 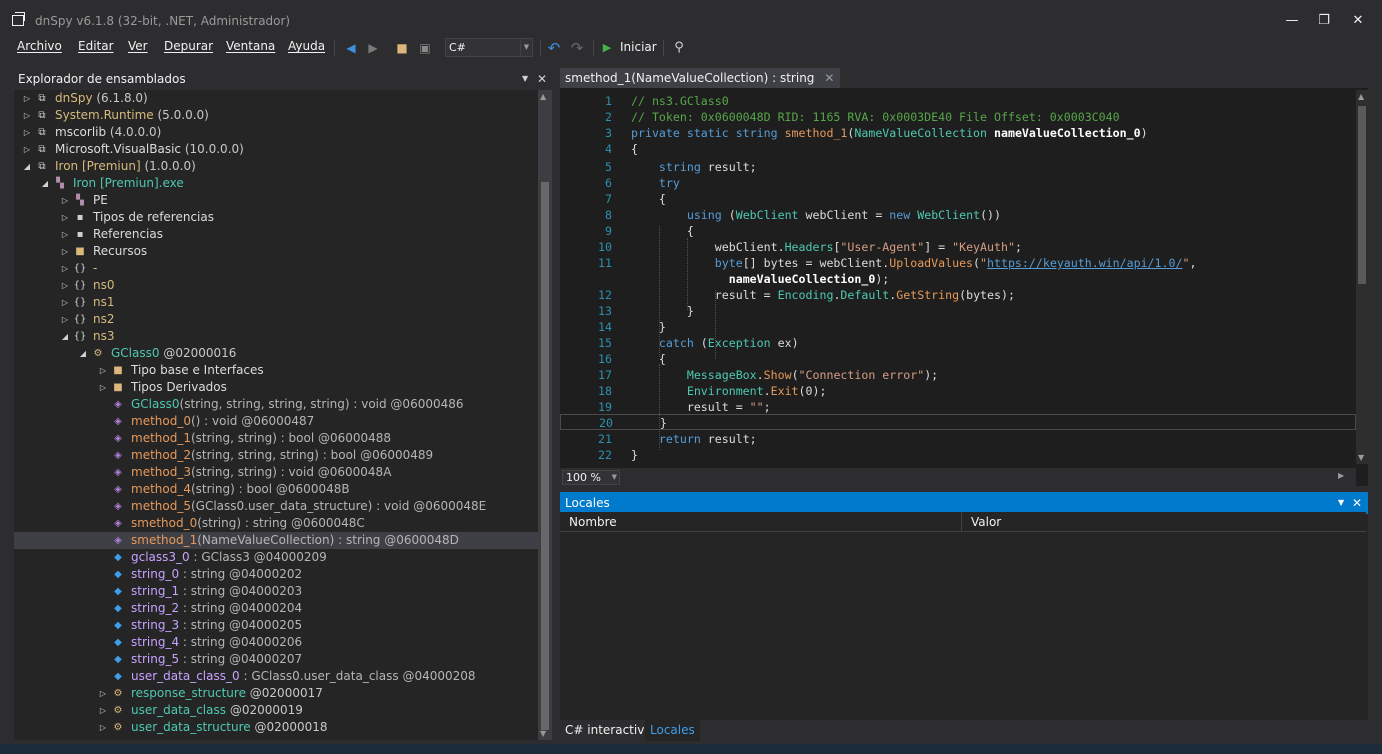 What do you see at coordinates (276, 727) in the screenshot?
I see `tree-node-class-user-data-structure: ▷ ⚙ user_data_structure @02000018` at bounding box center [276, 727].